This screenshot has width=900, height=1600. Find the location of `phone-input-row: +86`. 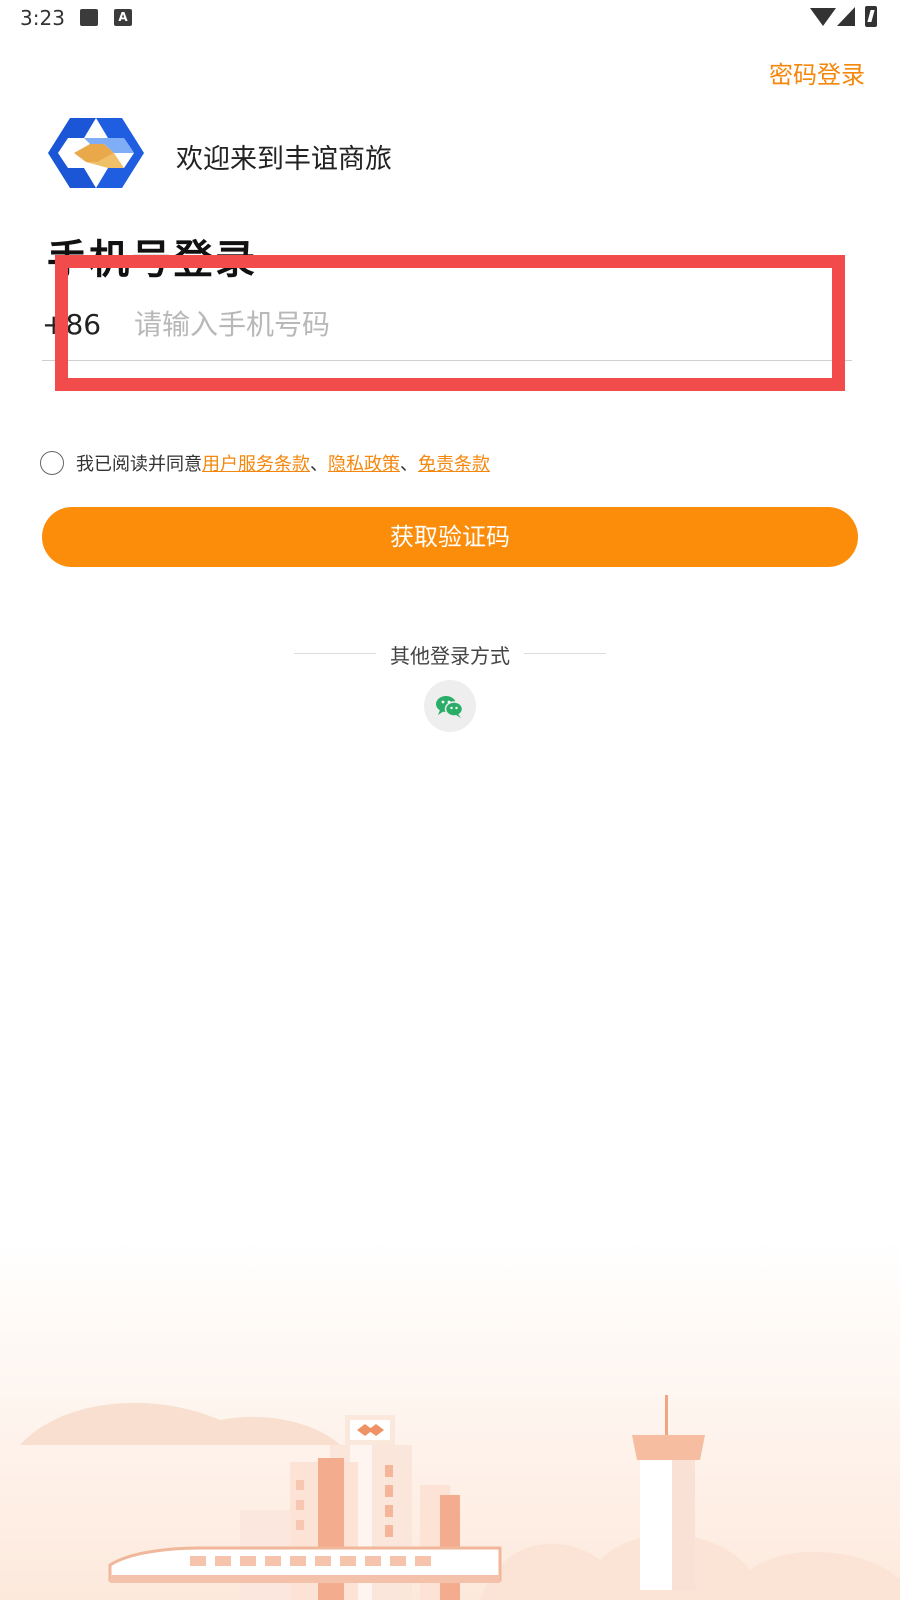

phone-input-row: +86 is located at coordinates (447, 325).